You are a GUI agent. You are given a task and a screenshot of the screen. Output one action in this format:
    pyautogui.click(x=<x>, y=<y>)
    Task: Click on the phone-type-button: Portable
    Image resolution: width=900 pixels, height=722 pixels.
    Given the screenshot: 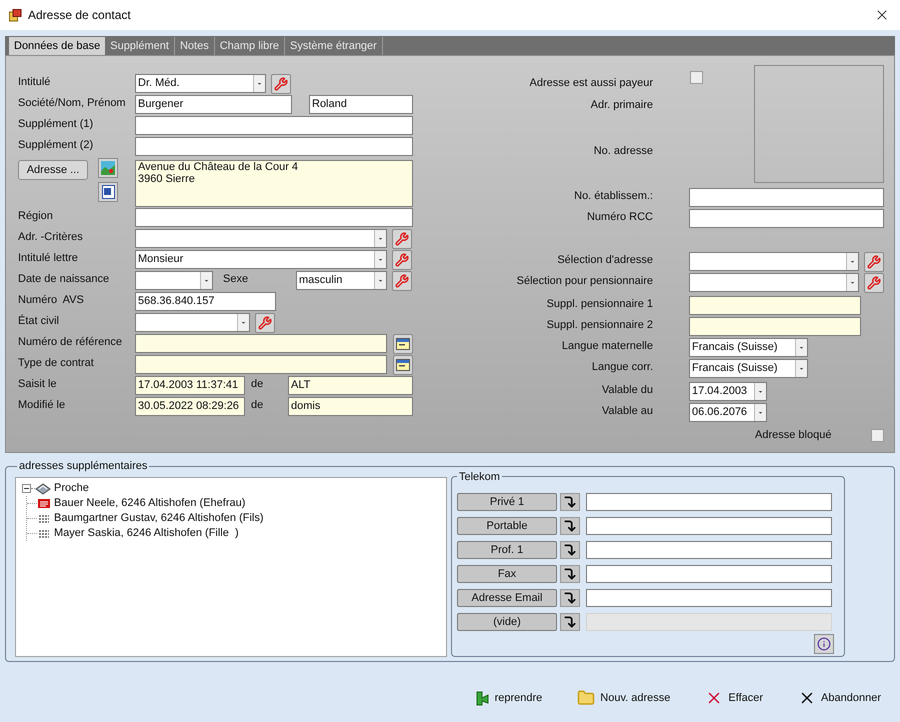 What is the action you would take?
    pyautogui.click(x=507, y=526)
    